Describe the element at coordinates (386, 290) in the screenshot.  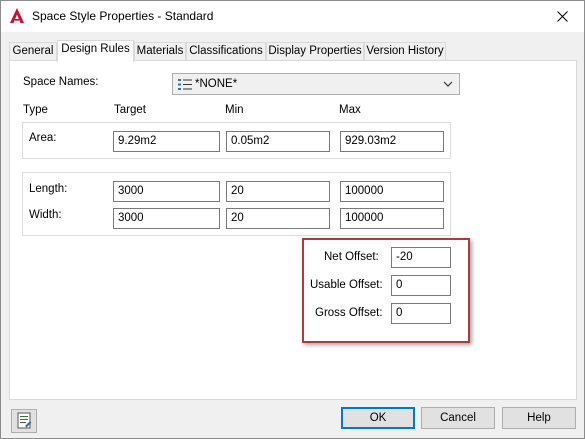
I see `offsets-highlight-box` at that location.